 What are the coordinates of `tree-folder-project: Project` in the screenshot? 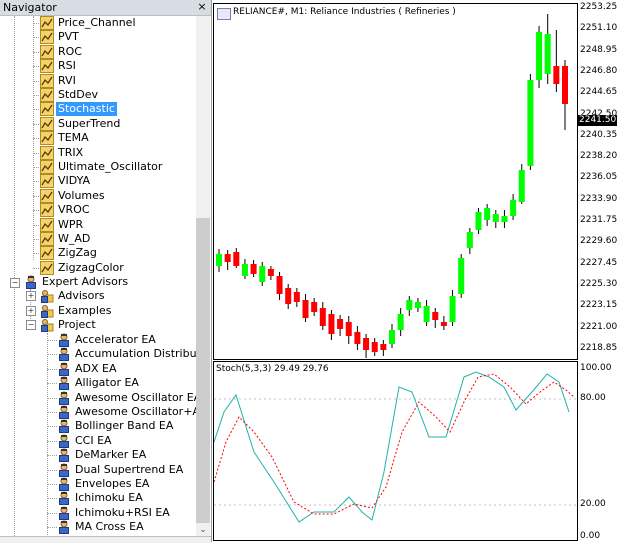 It's located at (98, 325).